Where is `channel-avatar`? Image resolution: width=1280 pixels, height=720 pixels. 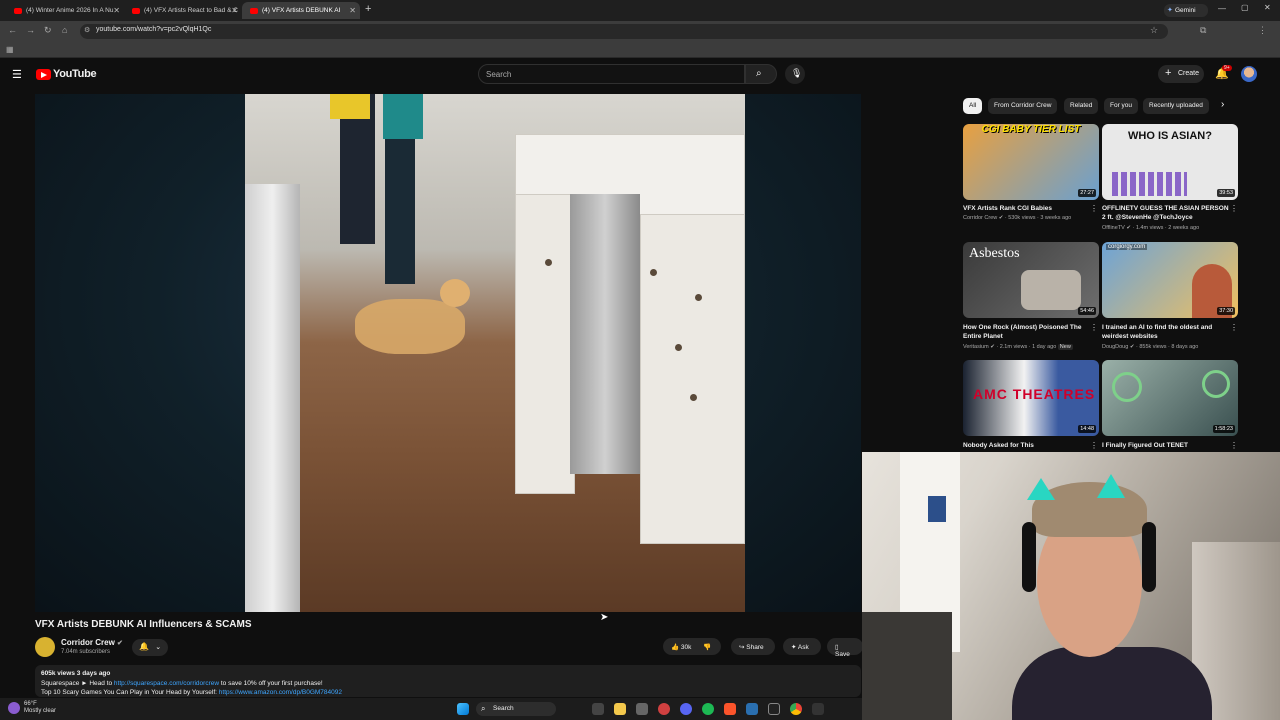
channel-avatar is located at coordinates (45, 647).